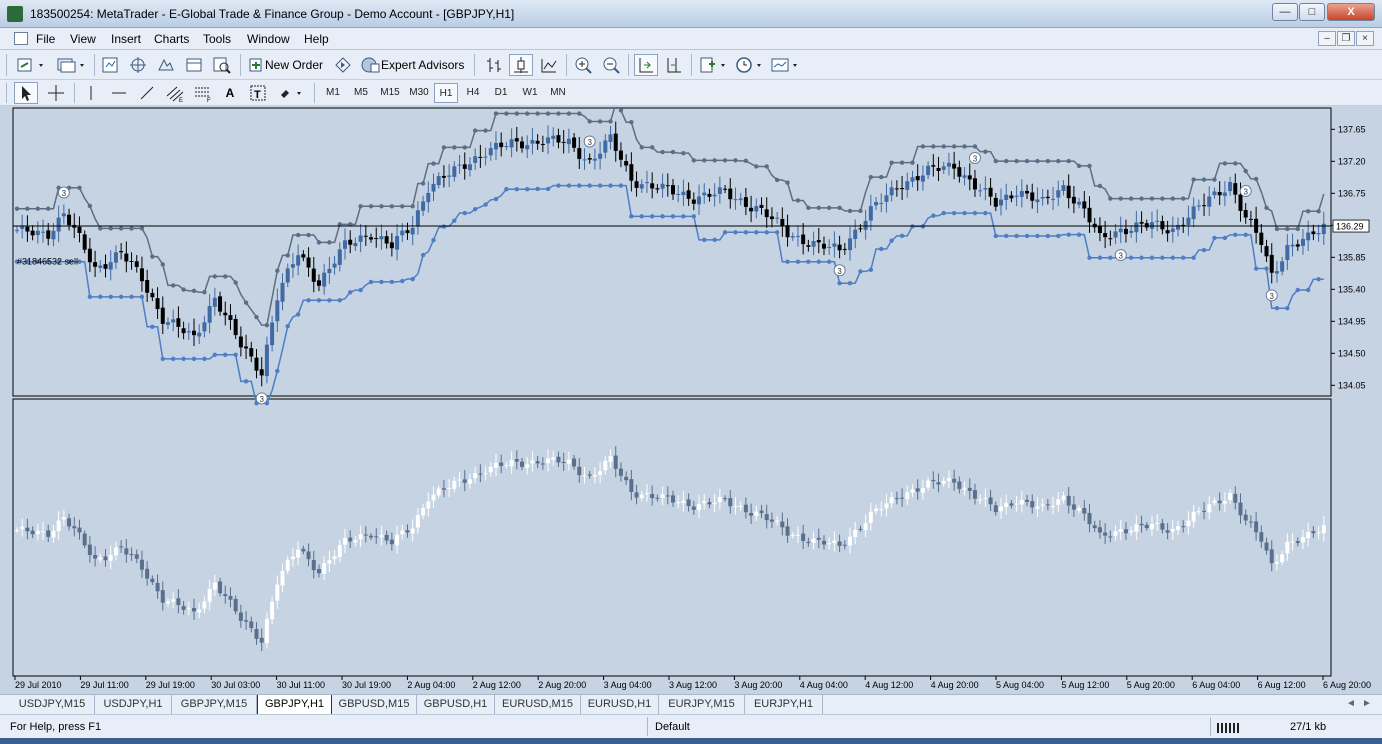 This screenshot has width=1382, height=744. I want to click on chart-shift-button, so click(674, 65).